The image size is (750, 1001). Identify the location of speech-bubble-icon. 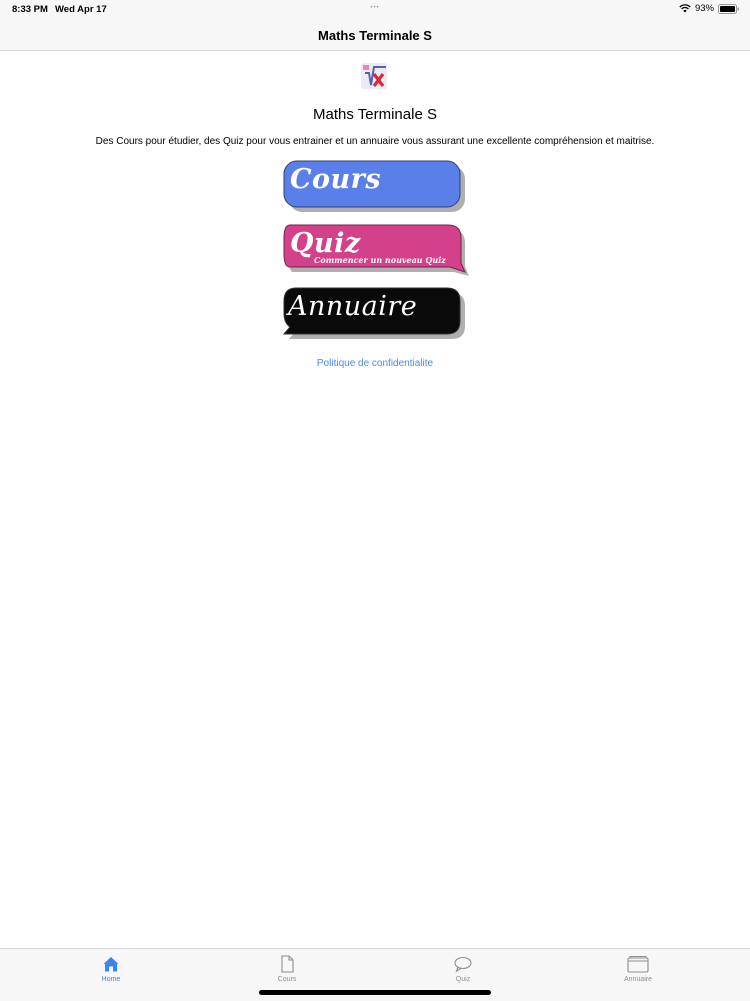
(463, 964).